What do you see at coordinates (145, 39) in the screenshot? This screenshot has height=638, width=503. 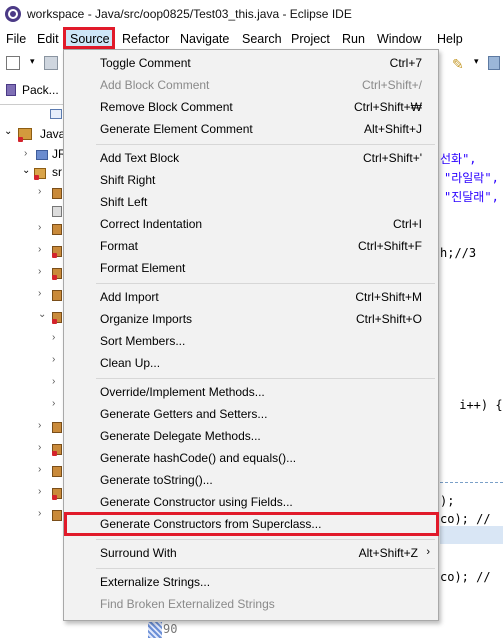 I see `menu-refactor: Refactor` at bounding box center [145, 39].